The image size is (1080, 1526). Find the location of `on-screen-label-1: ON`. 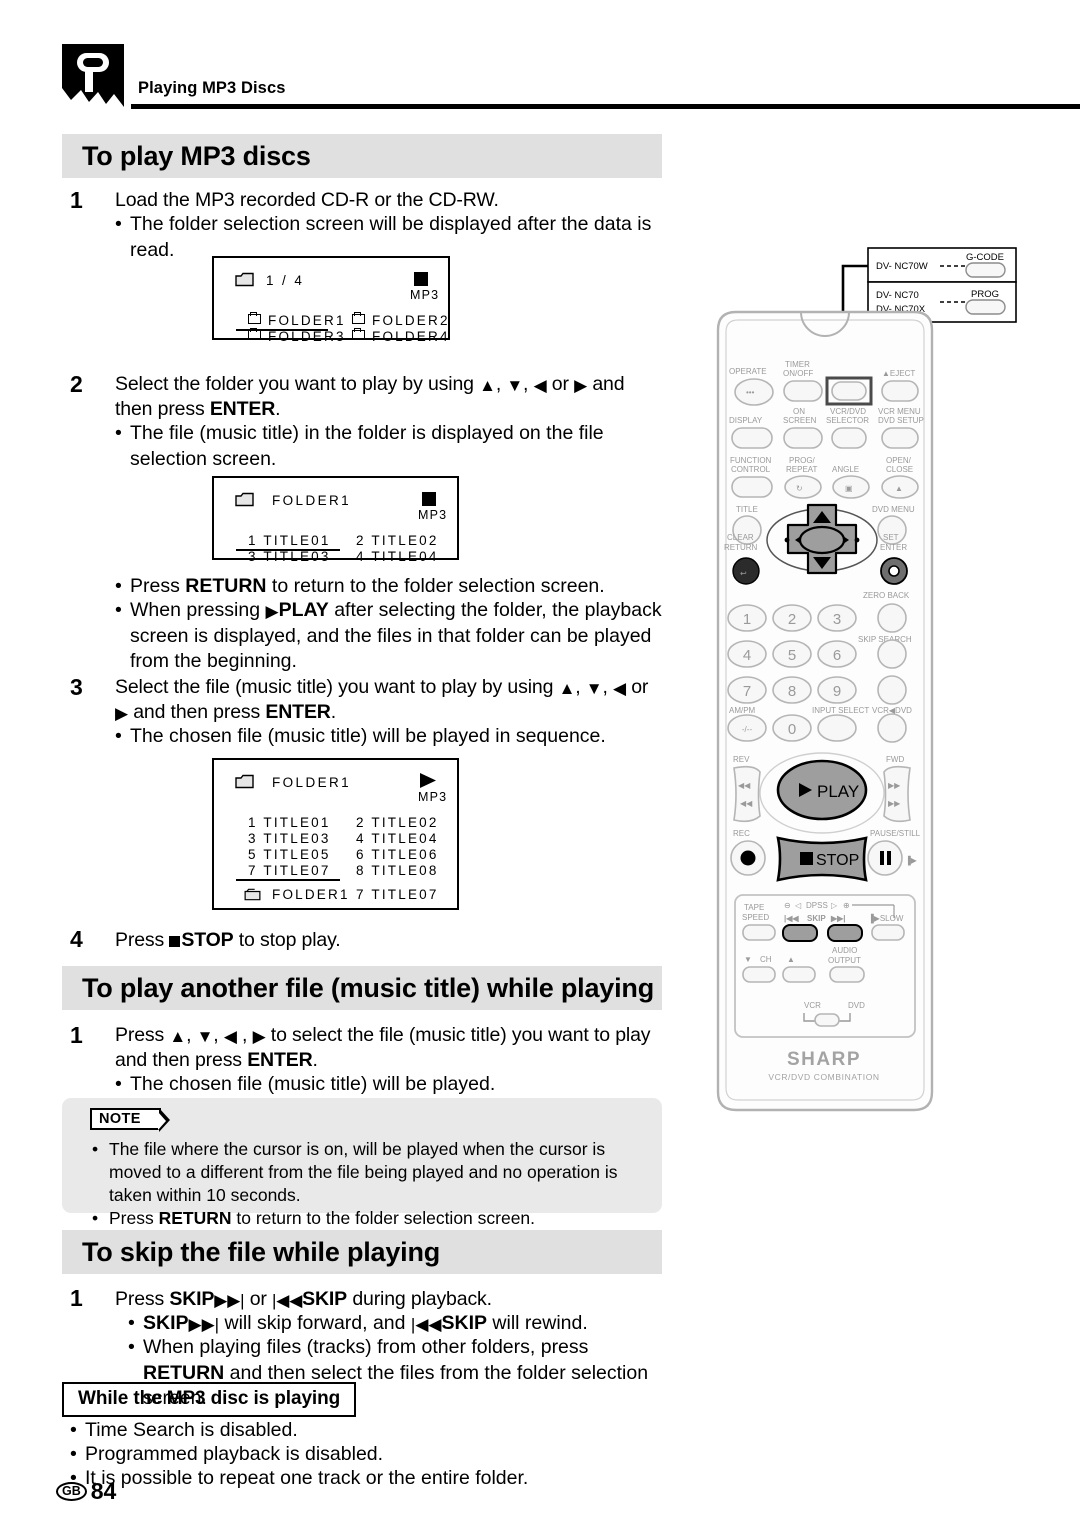

on-screen-label-1: ON is located at coordinates (799, 411).